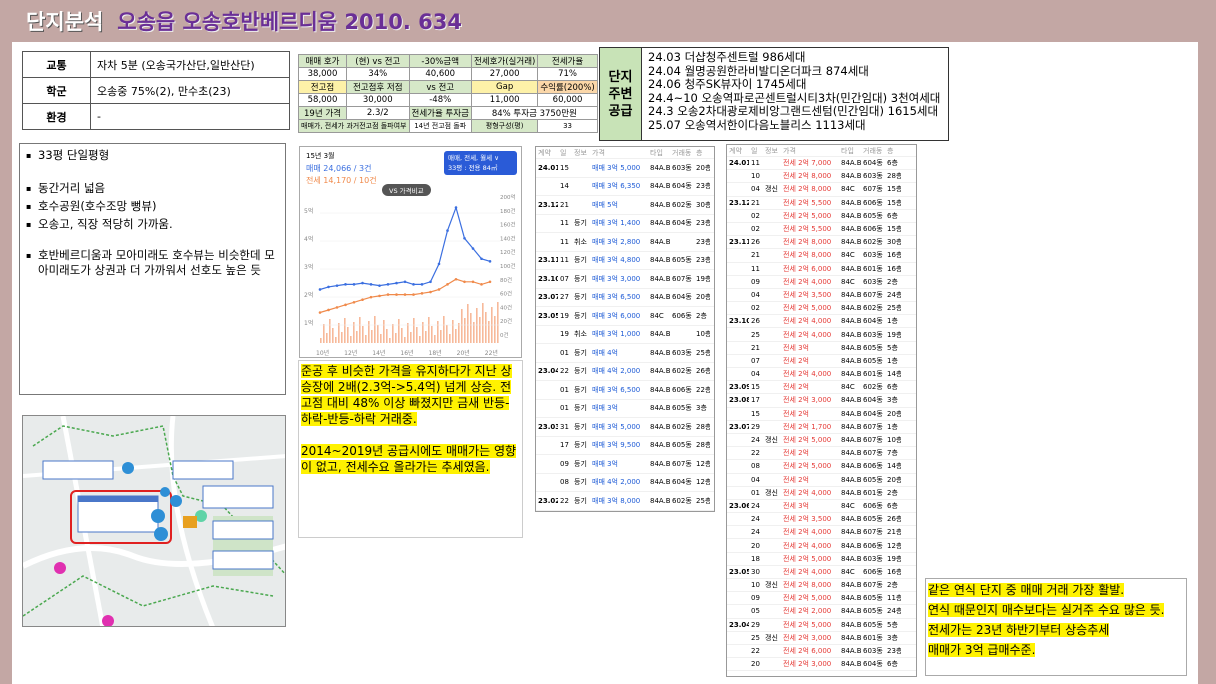 The image size is (1216, 684). I want to click on y-right-tick-label: 100건, so click(508, 266).